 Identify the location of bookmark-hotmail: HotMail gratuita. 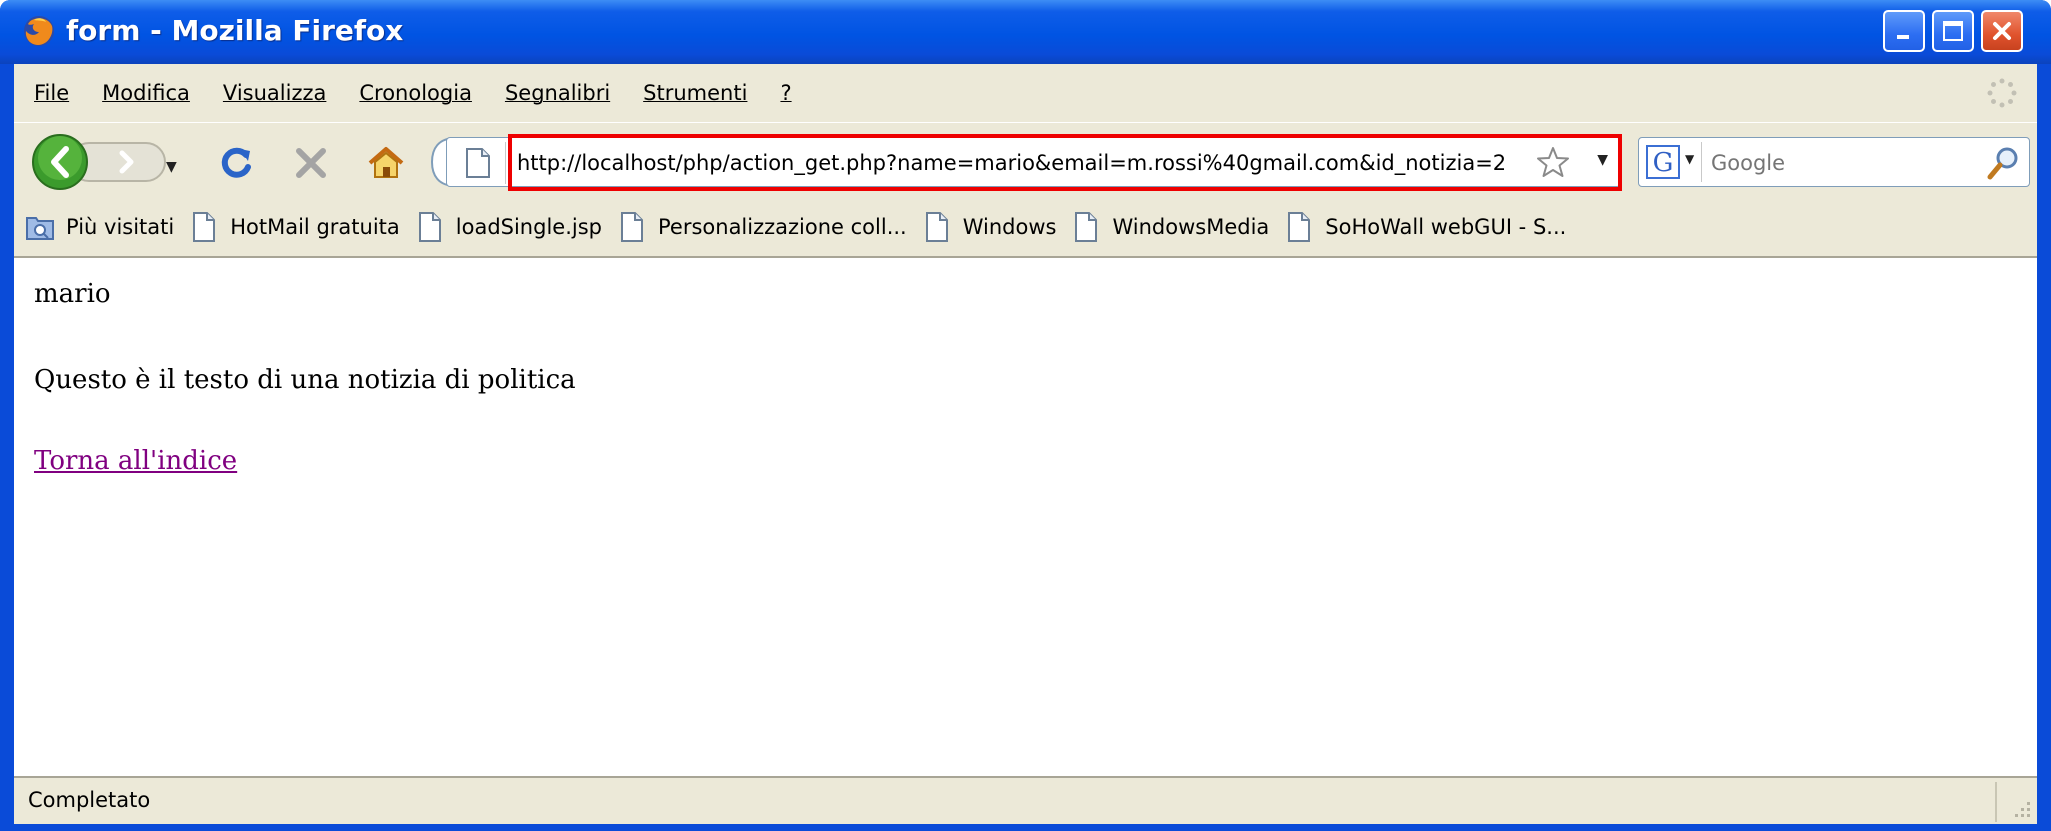
(296, 227).